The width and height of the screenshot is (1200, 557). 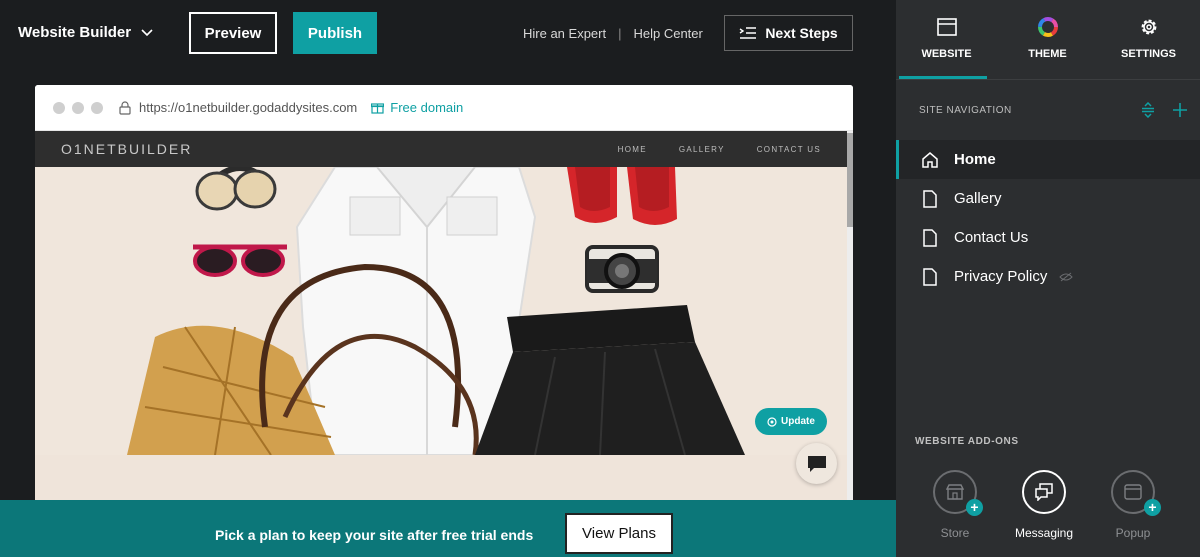 I want to click on list-icon, so click(x=748, y=33).